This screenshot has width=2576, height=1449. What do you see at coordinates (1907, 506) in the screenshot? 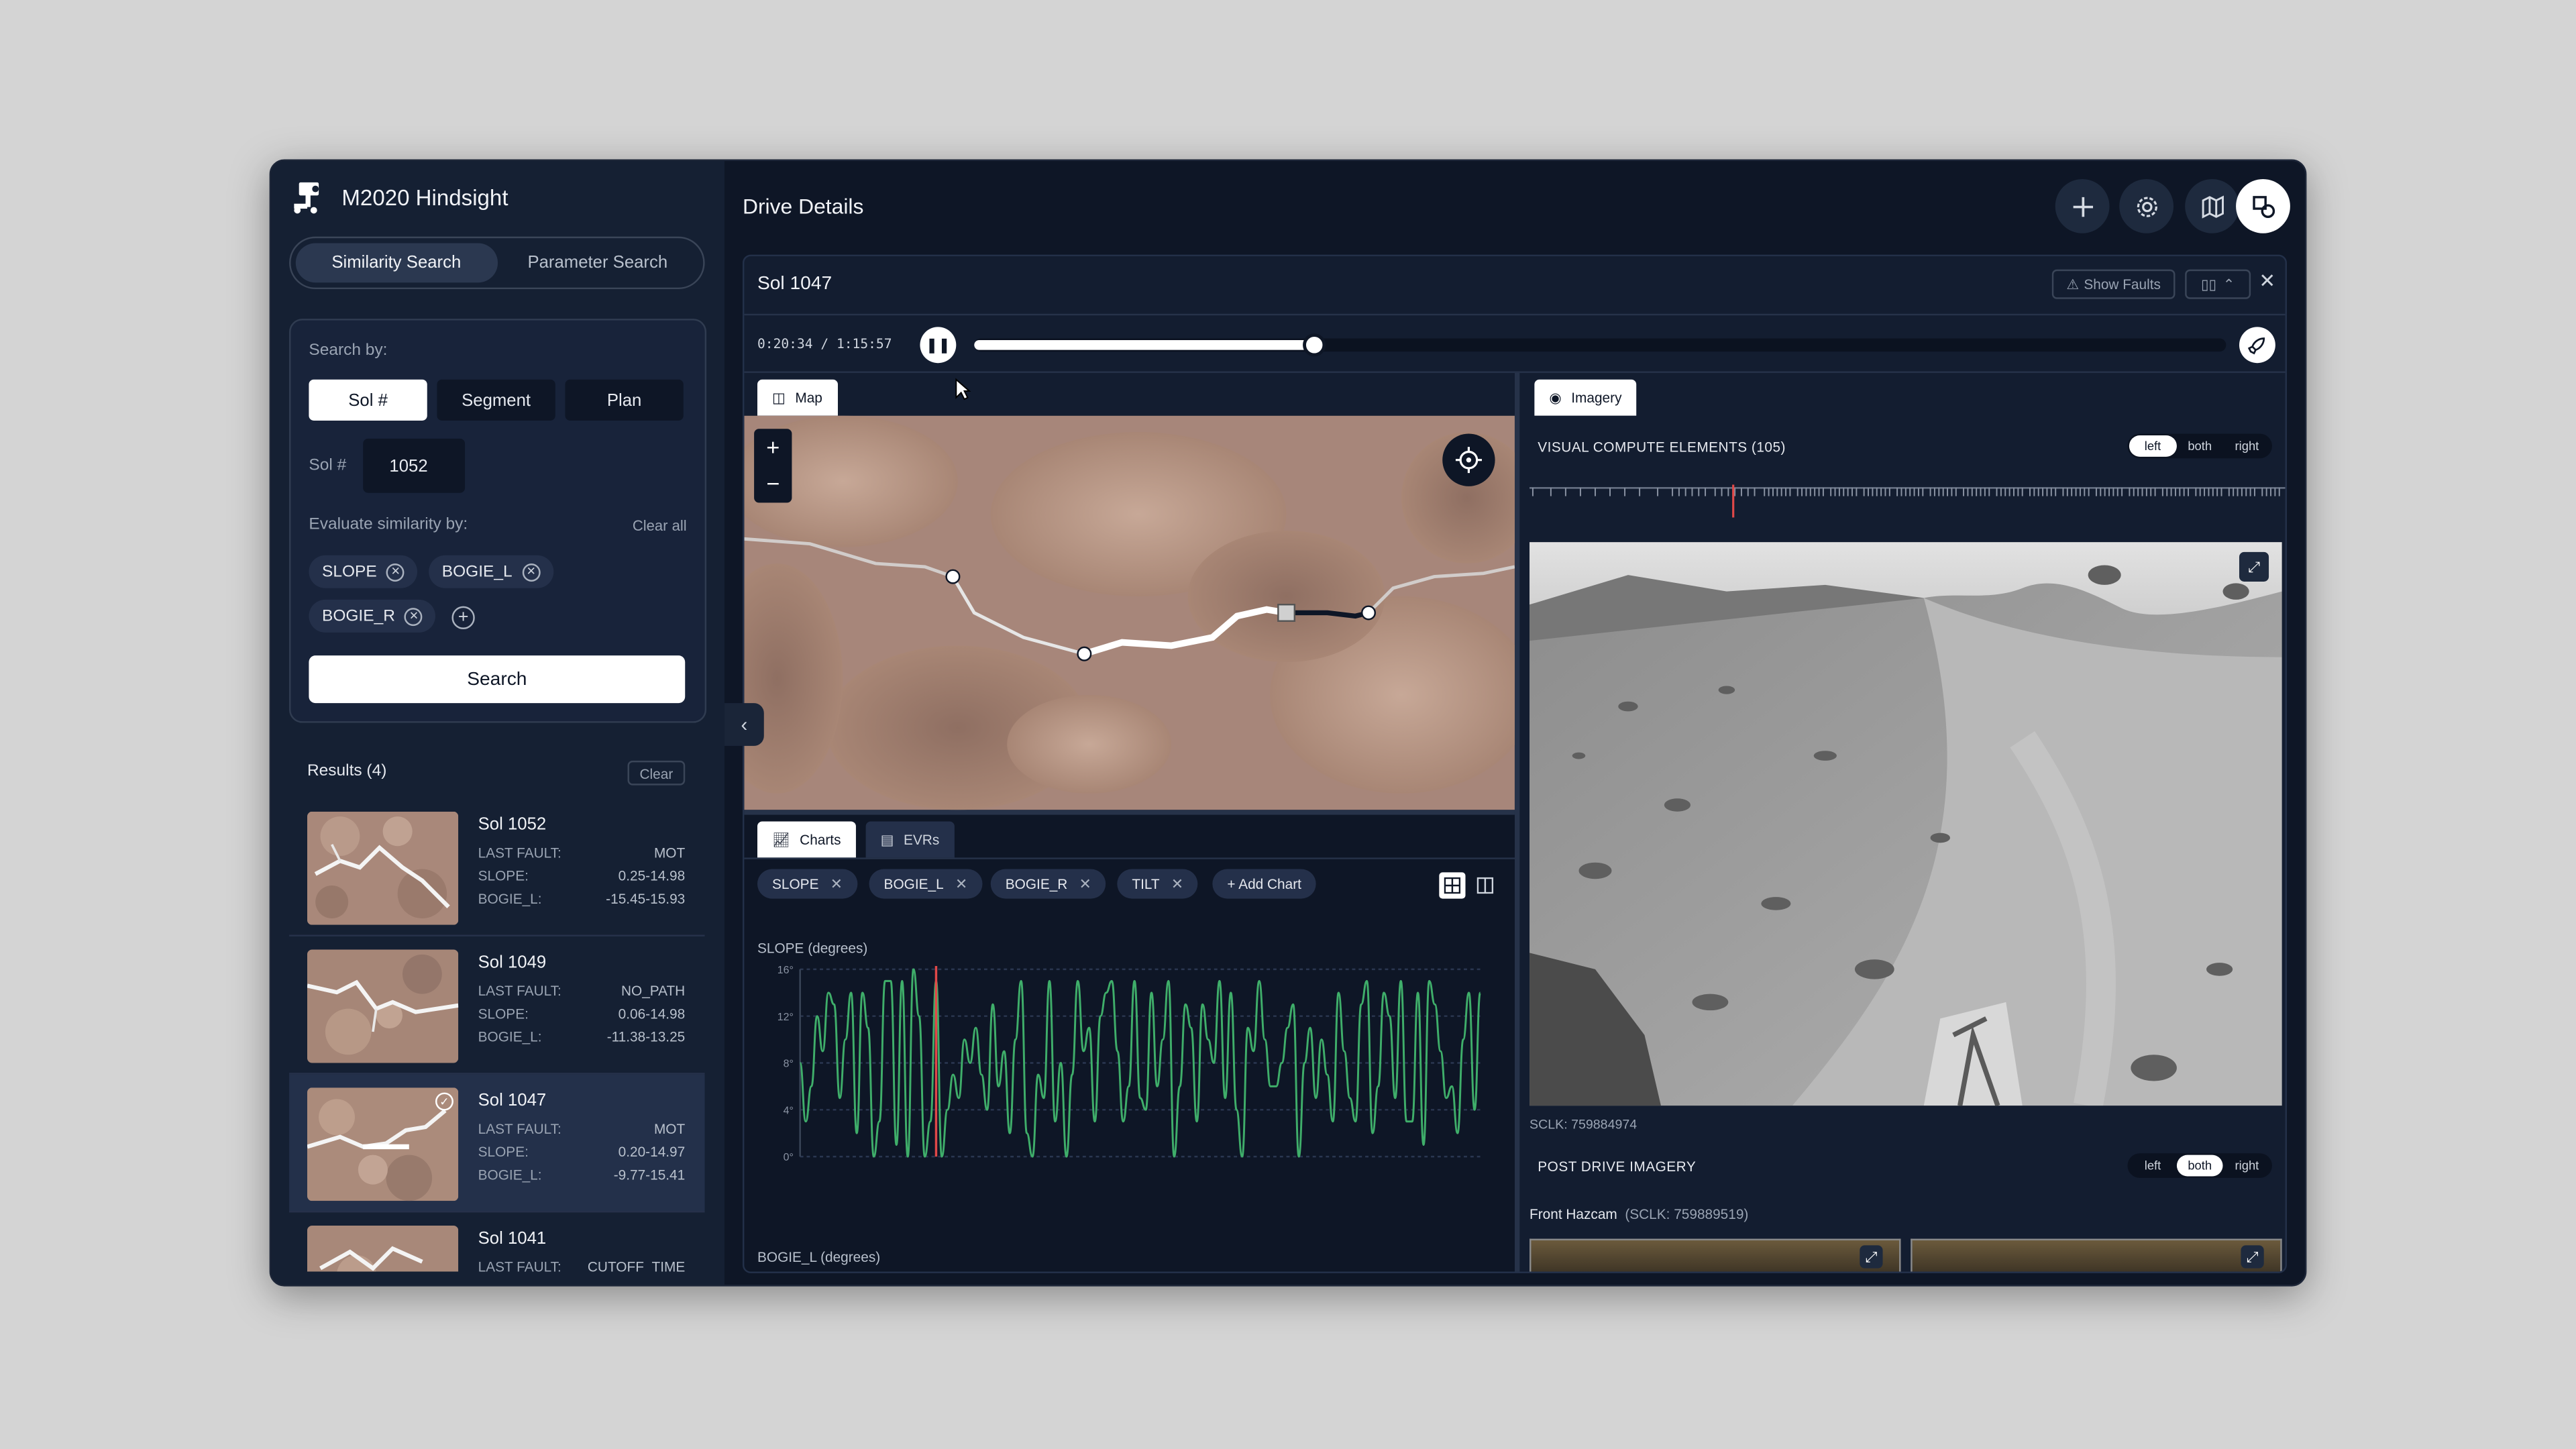
I see `vce-timeline` at bounding box center [1907, 506].